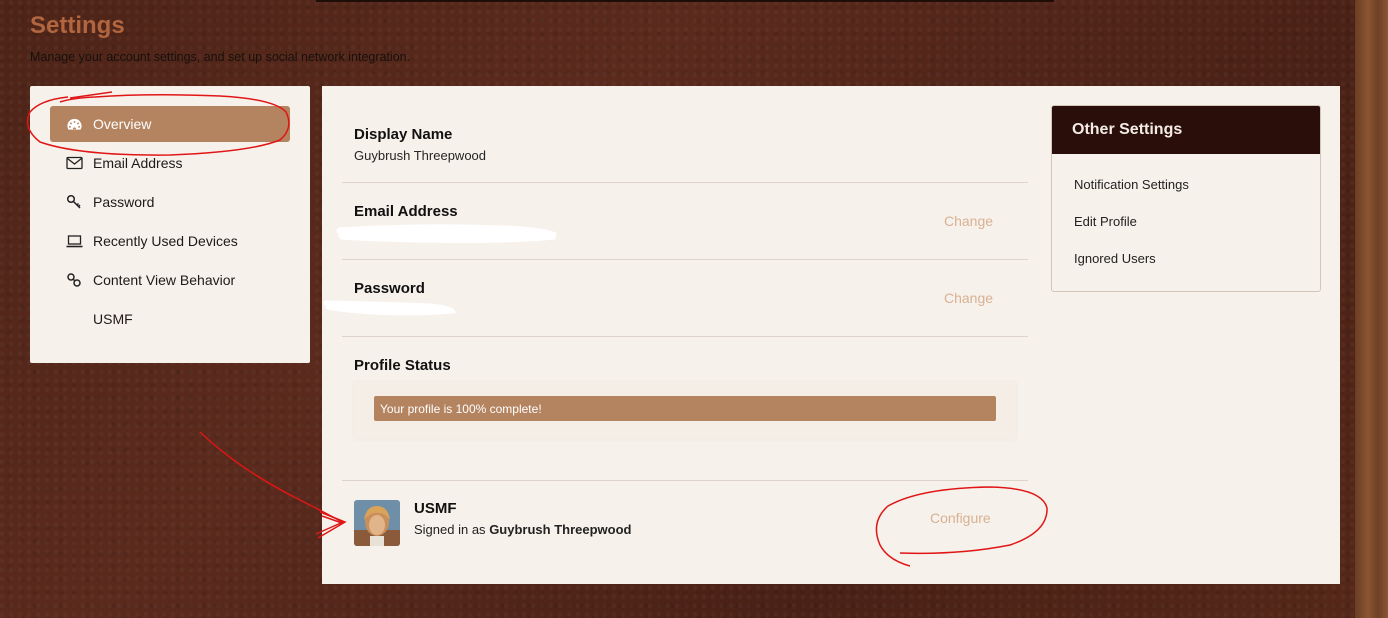 This screenshot has width=1388, height=618. I want to click on nav-item-usmf: USMF, so click(170, 319).